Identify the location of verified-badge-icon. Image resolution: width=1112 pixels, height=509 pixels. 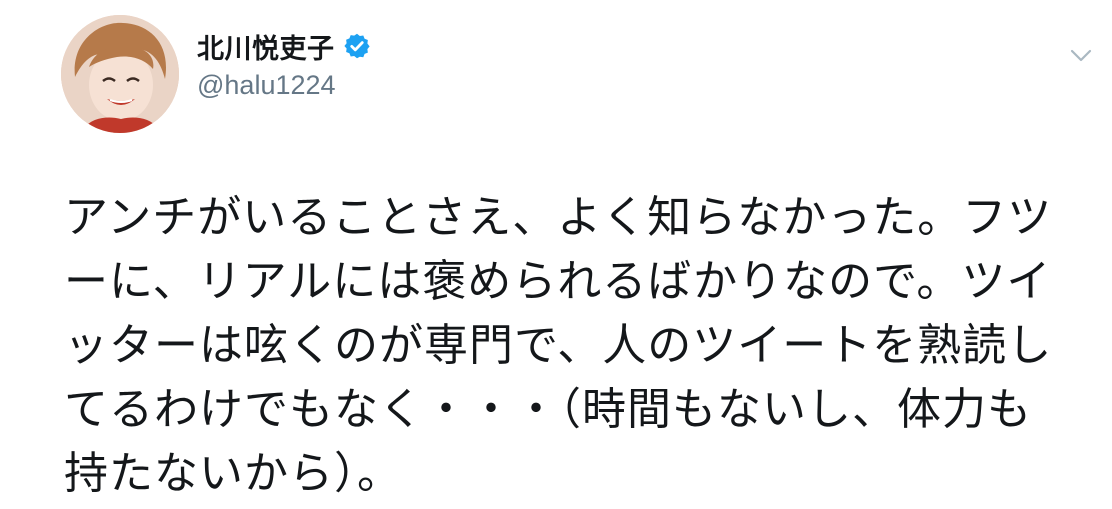
(357, 46).